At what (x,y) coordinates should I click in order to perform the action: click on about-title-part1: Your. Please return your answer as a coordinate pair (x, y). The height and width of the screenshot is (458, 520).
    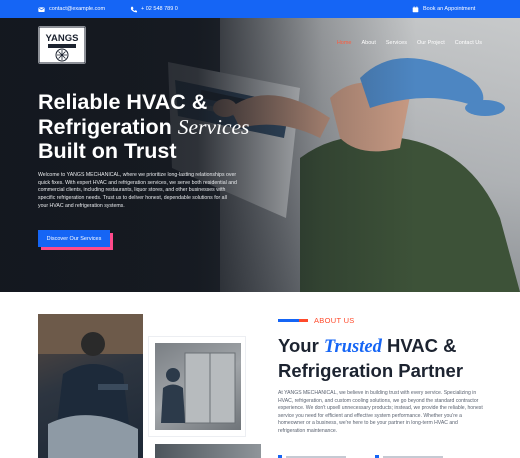
    Looking at the image, I should click on (301, 345).